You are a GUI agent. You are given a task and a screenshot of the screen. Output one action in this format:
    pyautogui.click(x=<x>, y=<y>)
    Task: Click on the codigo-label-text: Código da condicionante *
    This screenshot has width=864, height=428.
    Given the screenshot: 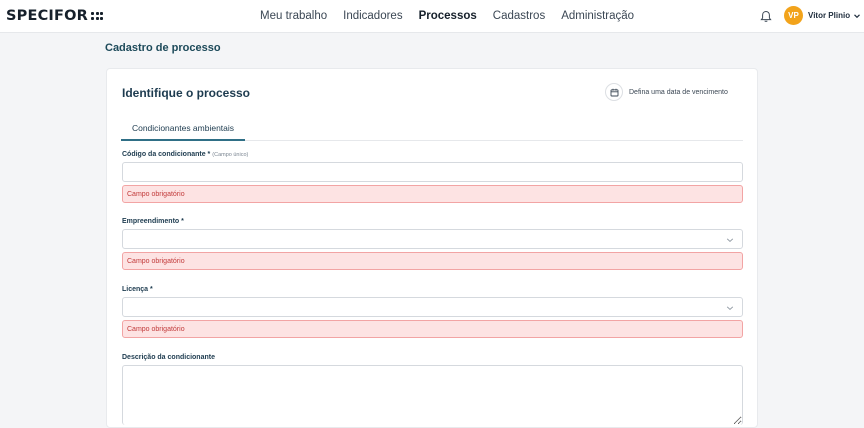 What is the action you would take?
    pyautogui.click(x=166, y=154)
    